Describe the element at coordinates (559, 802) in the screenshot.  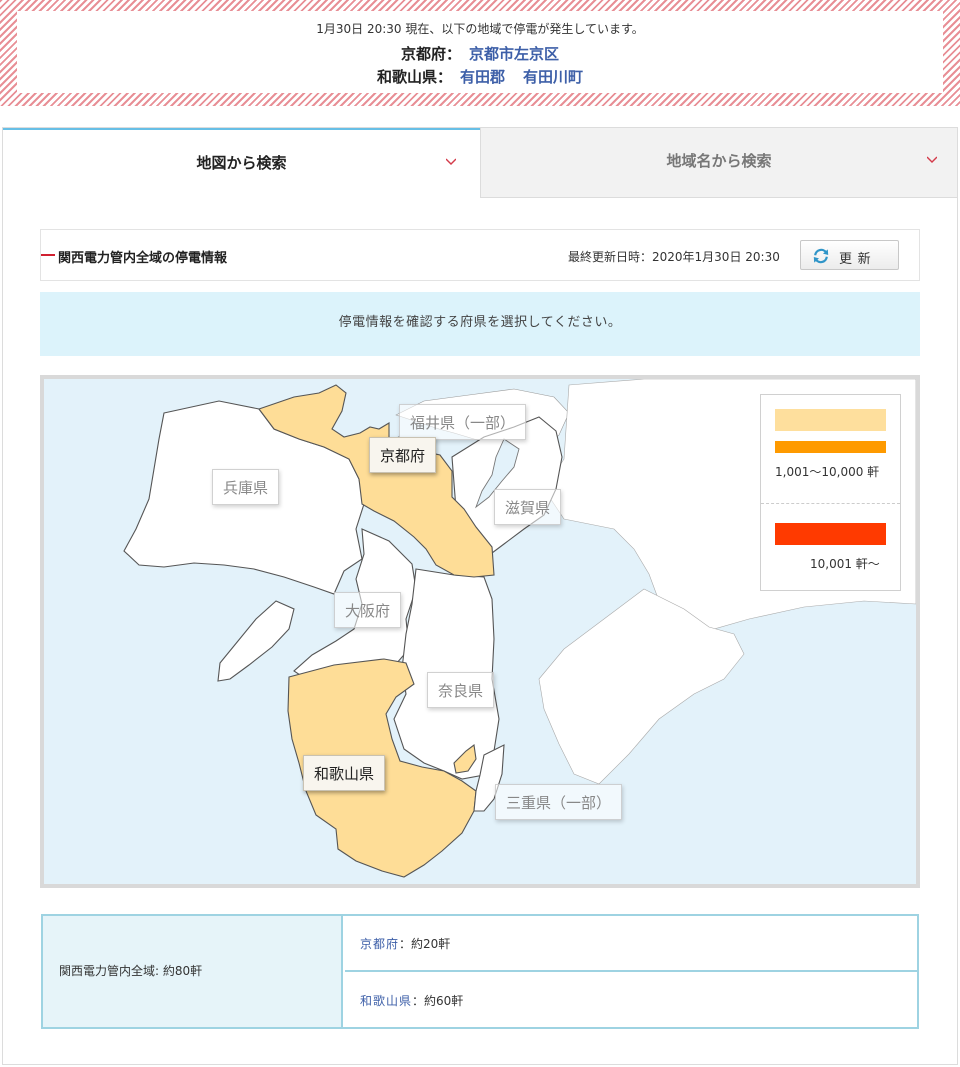
I see `prefecture-label-mie: 三重県（一部）` at that location.